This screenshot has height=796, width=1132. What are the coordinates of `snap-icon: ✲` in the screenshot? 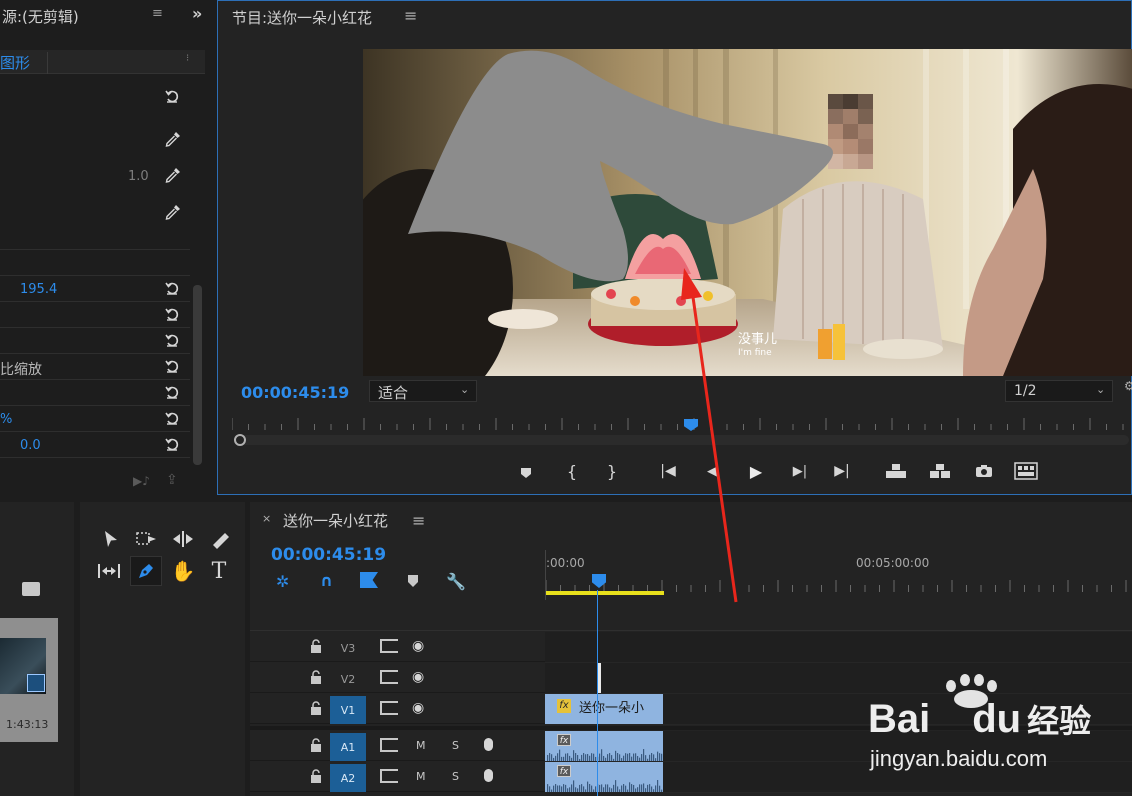 It's located at (282, 581).